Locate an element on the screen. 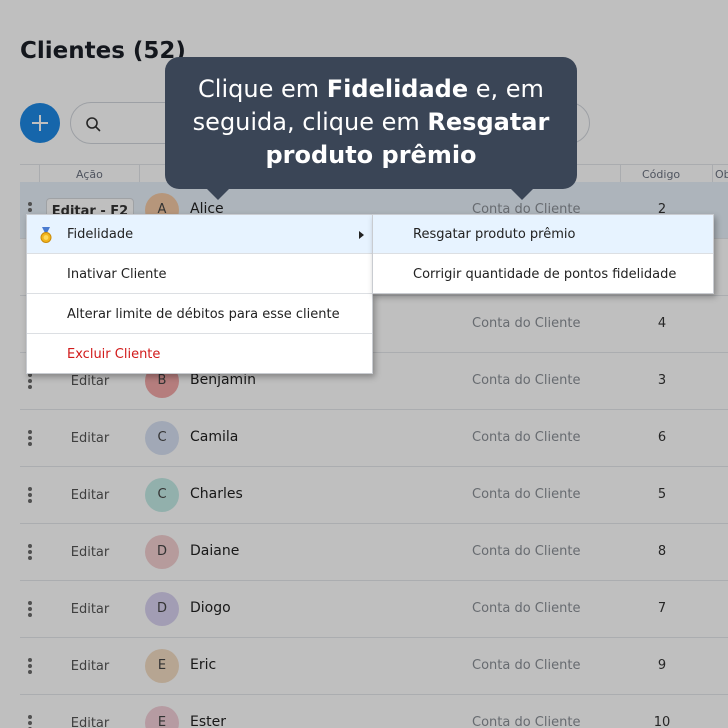 This screenshot has width=728, height=728. menu-item-excluir-cliente: Excluir Cliente is located at coordinates (199, 354).